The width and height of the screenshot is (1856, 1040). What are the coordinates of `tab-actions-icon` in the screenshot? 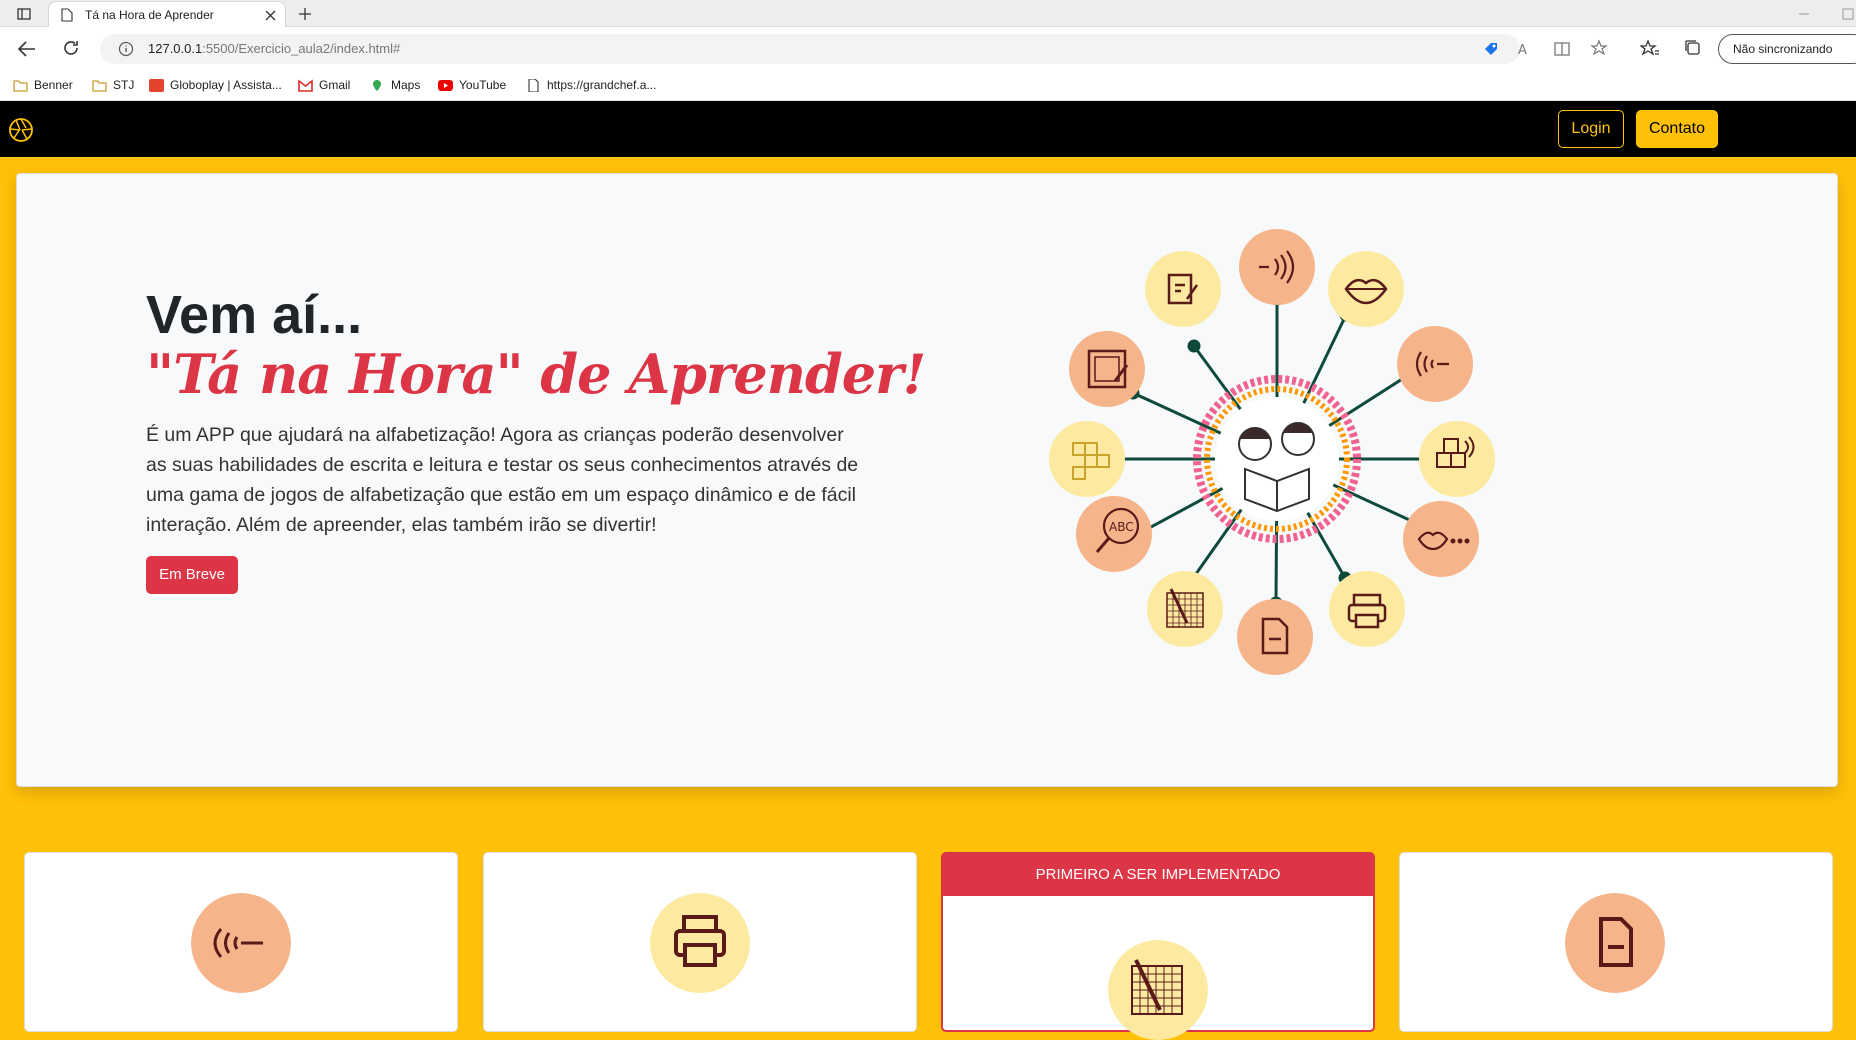 It's located at (24, 14).